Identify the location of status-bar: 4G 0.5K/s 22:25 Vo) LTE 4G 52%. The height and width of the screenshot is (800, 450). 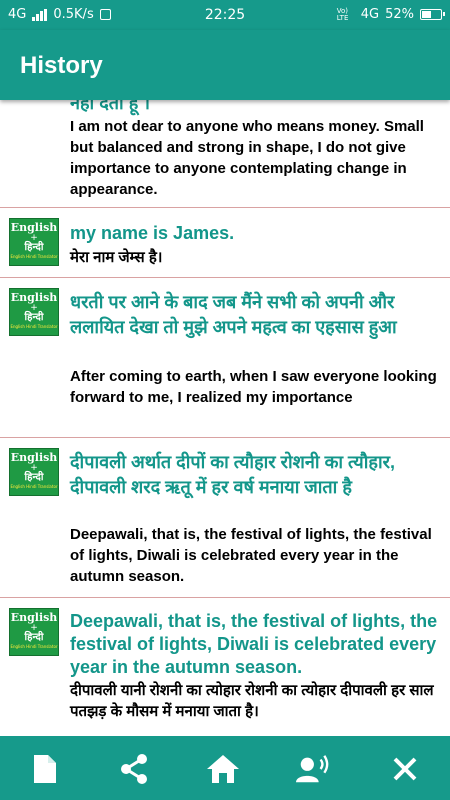
(225, 15).